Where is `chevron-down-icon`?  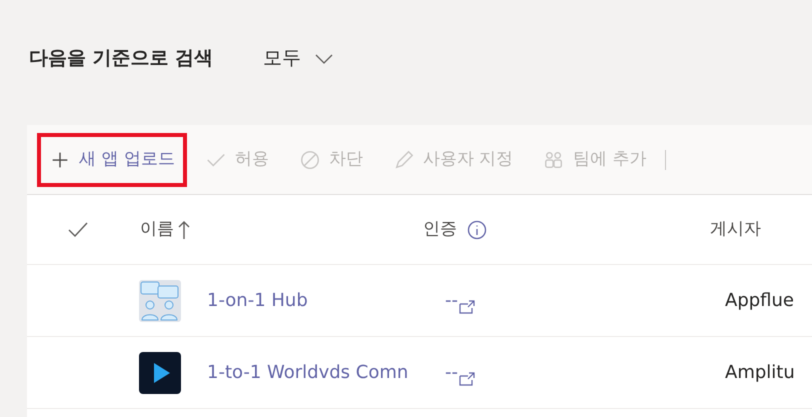 chevron-down-icon is located at coordinates (324, 59).